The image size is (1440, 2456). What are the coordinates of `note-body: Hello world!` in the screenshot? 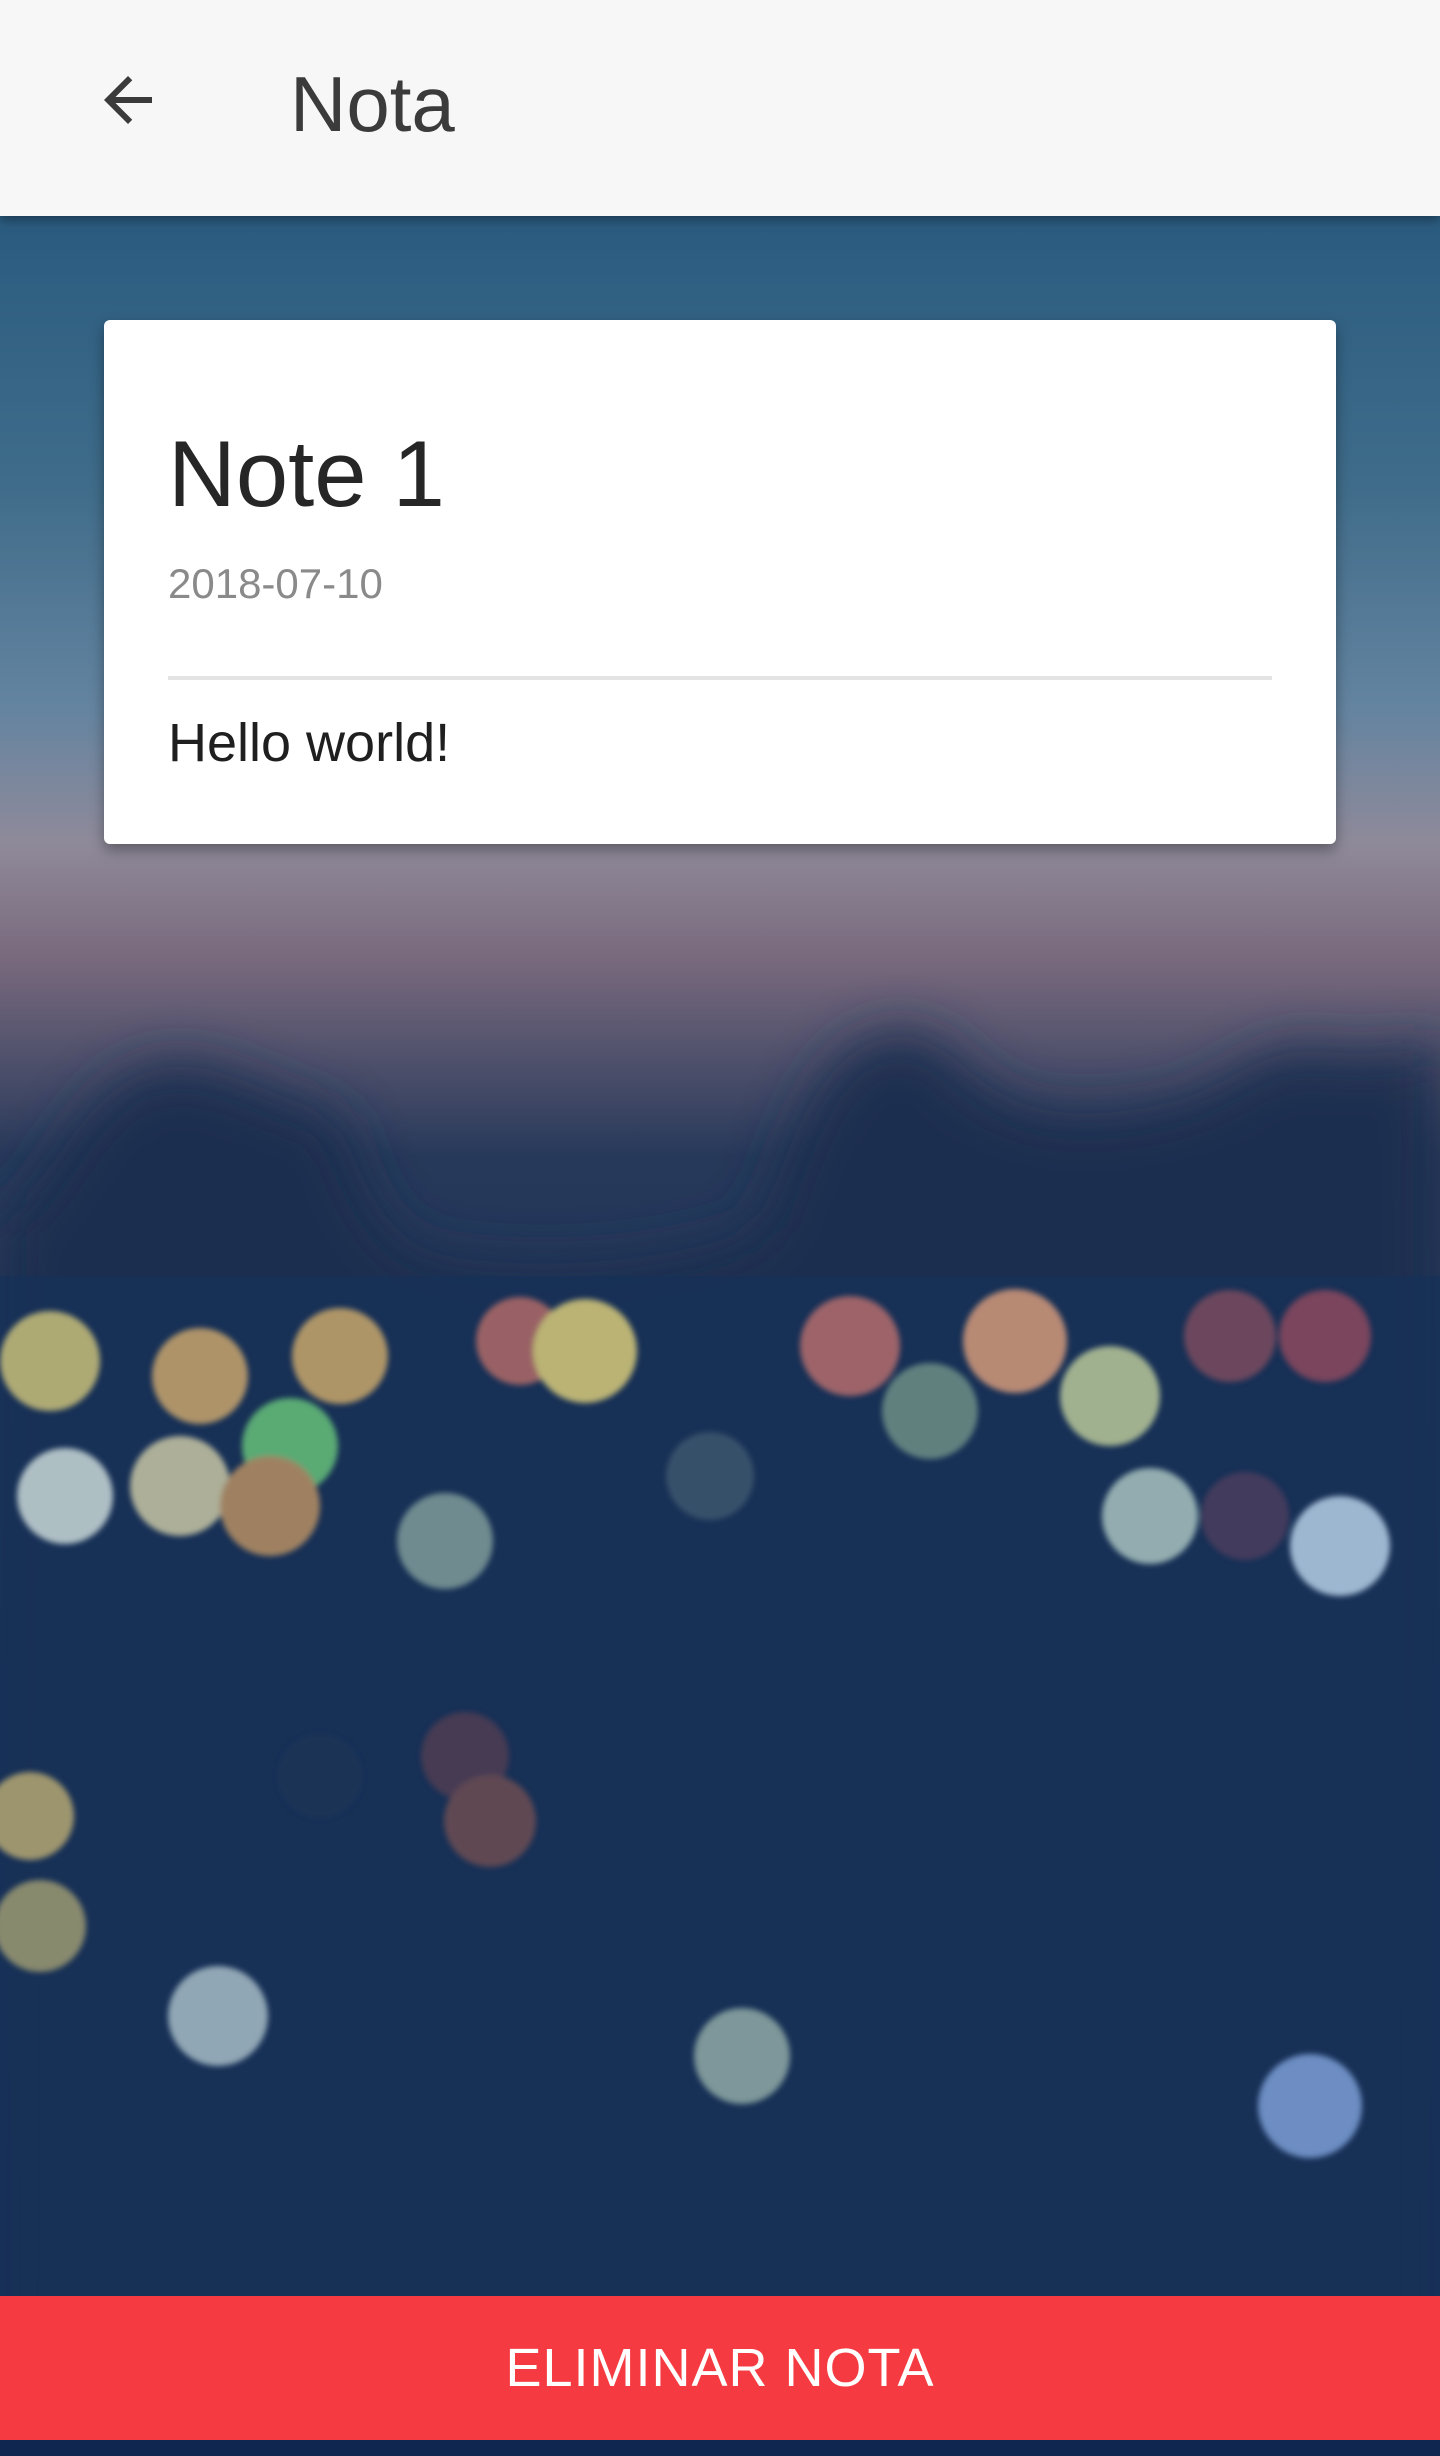 It's located at (309, 743).